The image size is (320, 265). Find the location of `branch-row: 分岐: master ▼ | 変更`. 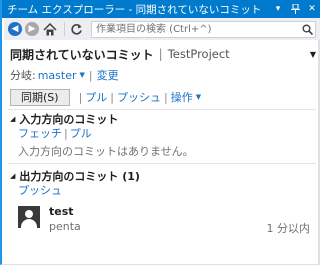

branch-row: 分岐: master ▼ | 変更 is located at coordinates (64, 75).